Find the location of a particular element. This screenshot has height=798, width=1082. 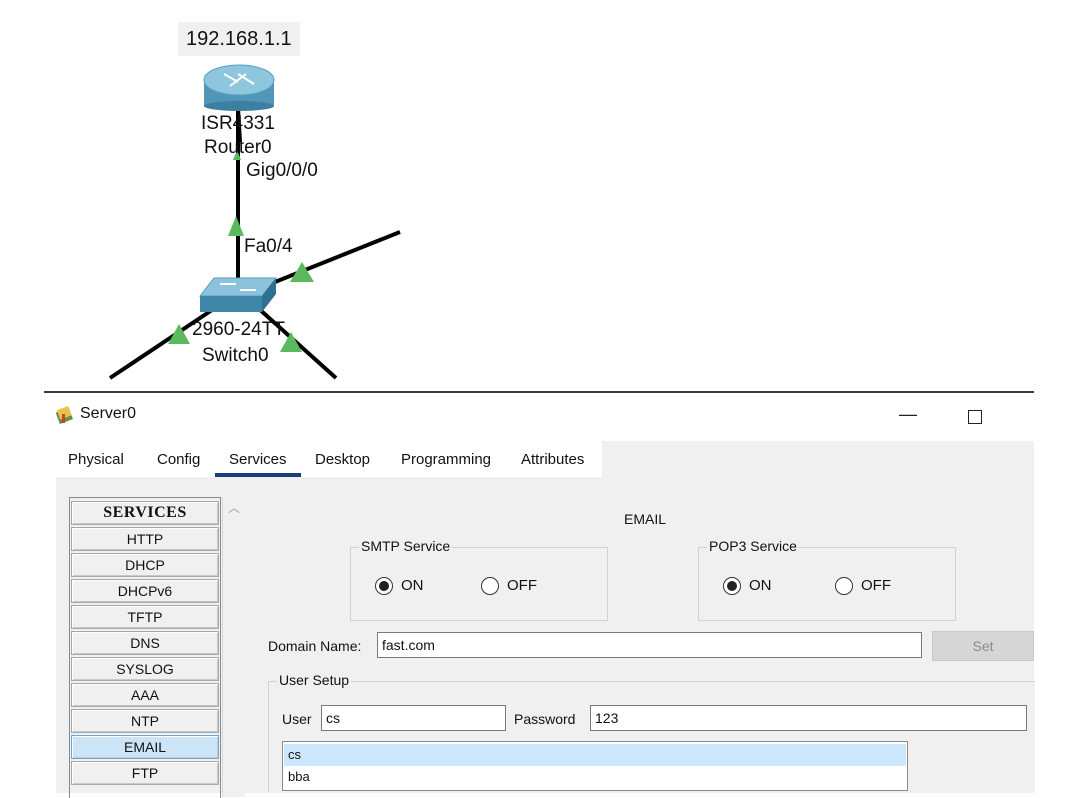

smtp-on-radio is located at coordinates (384, 586).